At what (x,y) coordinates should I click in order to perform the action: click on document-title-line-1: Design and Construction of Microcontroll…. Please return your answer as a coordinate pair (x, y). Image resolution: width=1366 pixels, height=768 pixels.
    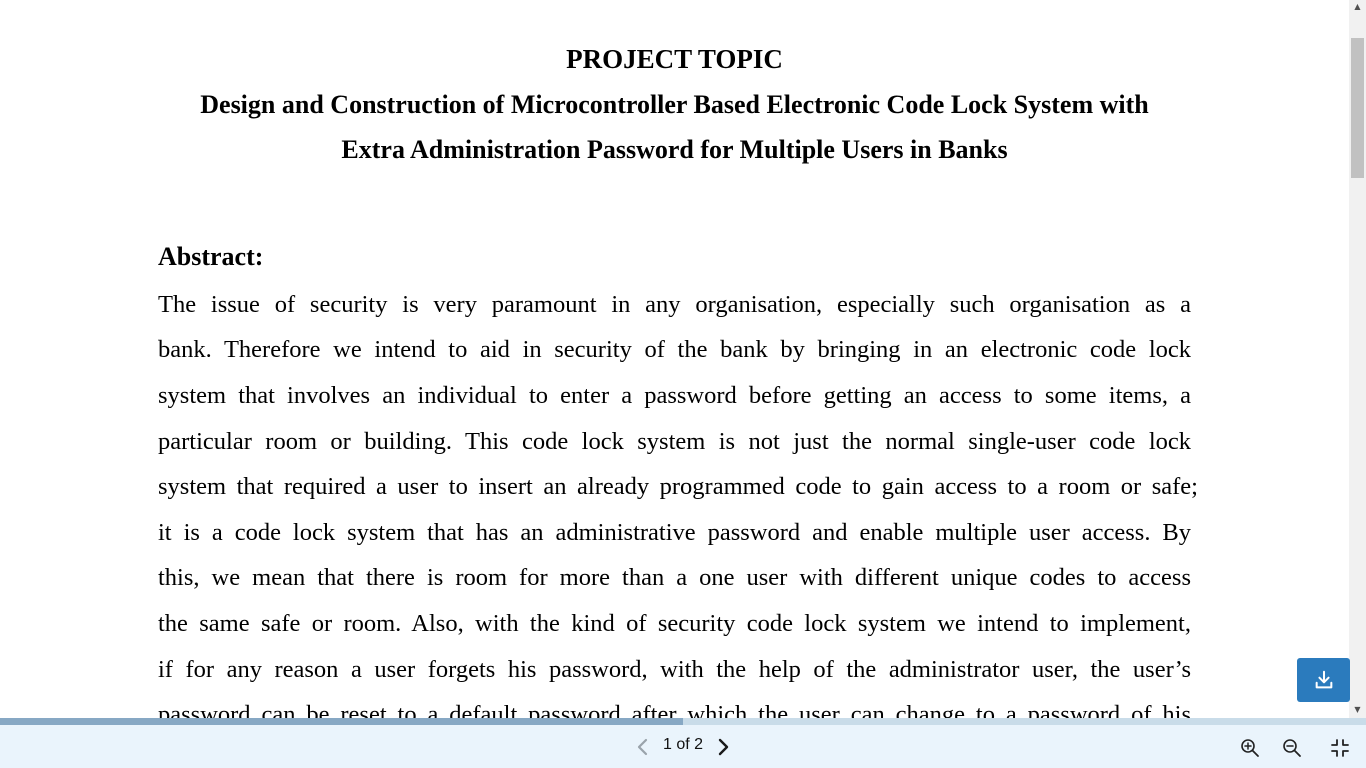
    Looking at the image, I should click on (674, 104).